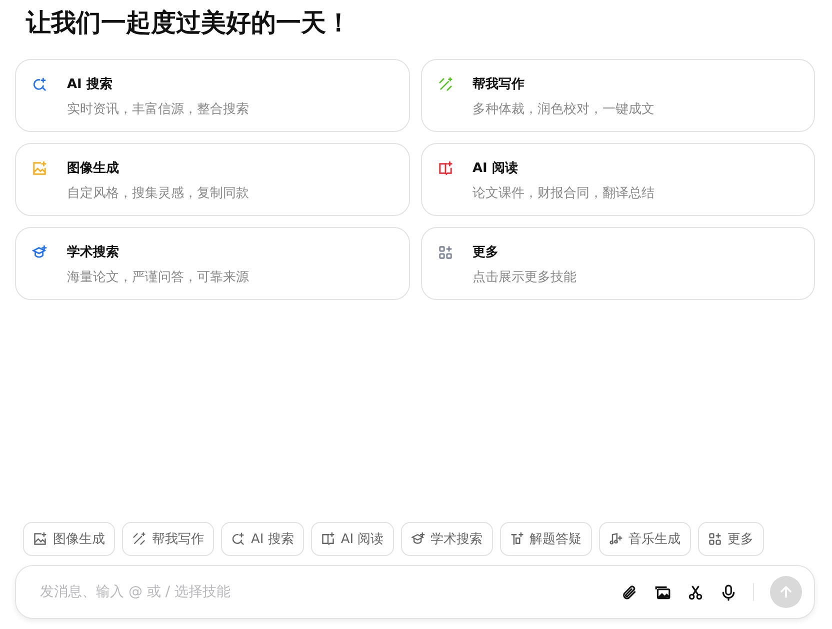 Image resolution: width=832 pixels, height=629 pixels. Describe the element at coordinates (617, 179) in the screenshot. I see `skill-card: AI 阅读 论文课件，财报合同，翻译总结` at that location.